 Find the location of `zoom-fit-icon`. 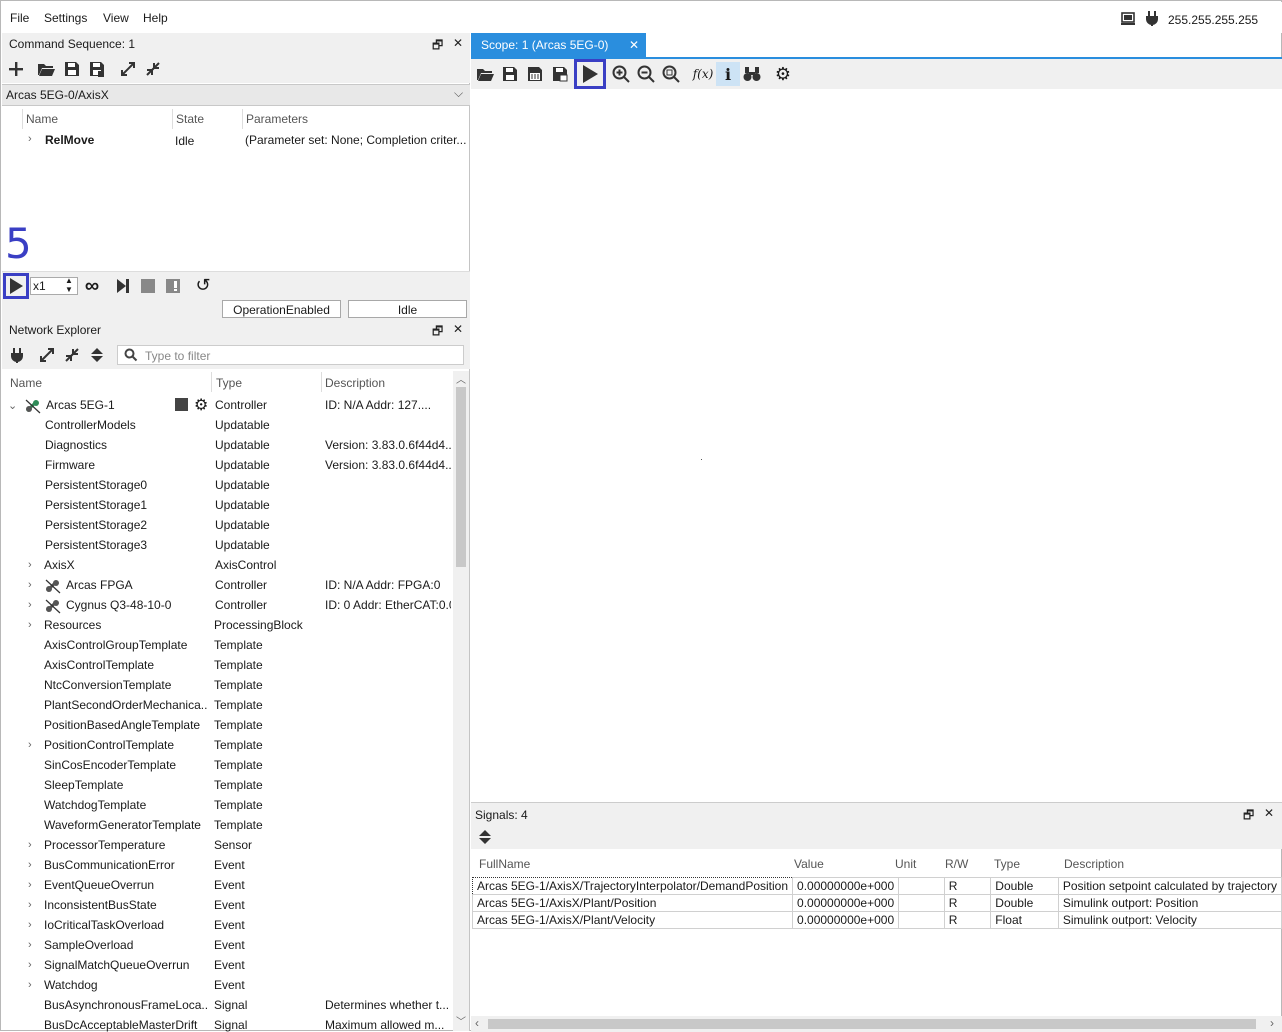

zoom-fit-icon is located at coordinates (671, 74).